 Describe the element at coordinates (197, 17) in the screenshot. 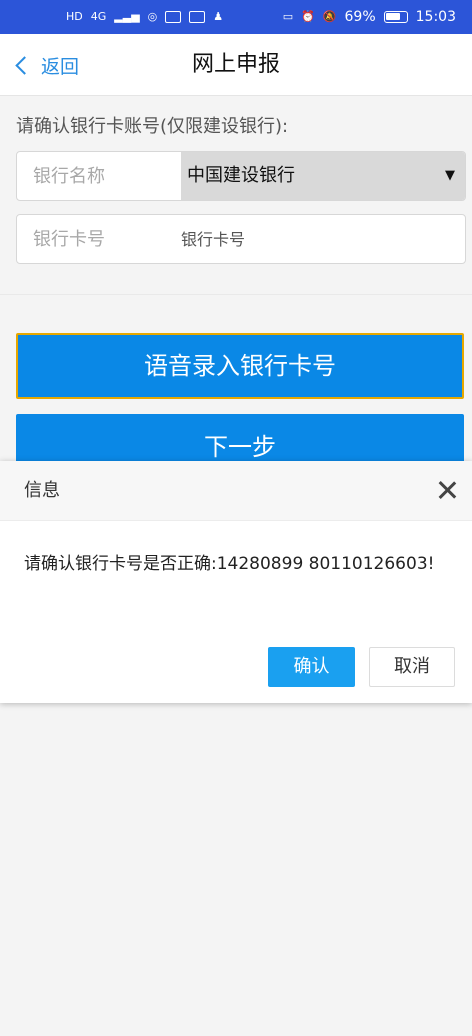

I see `app-icon` at that location.